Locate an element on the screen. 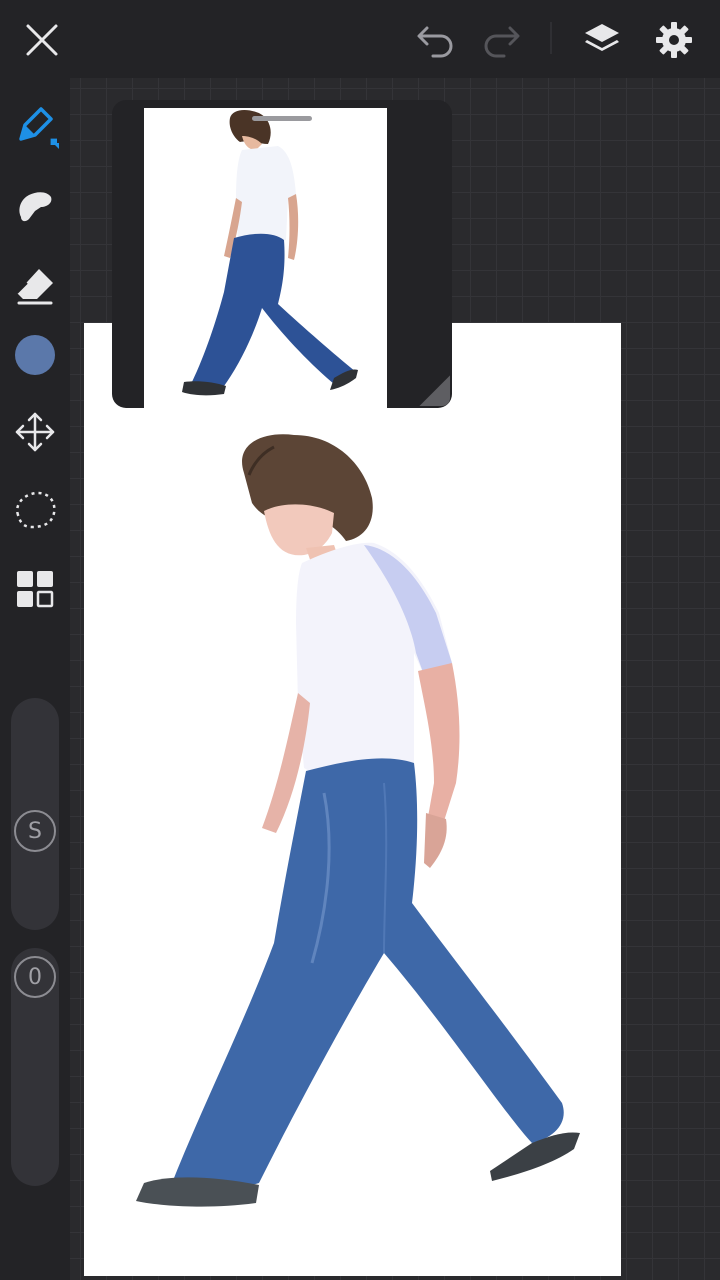 Image resolution: width=720 pixels, height=1280 pixels. resize-corner-icon is located at coordinates (434, 390).